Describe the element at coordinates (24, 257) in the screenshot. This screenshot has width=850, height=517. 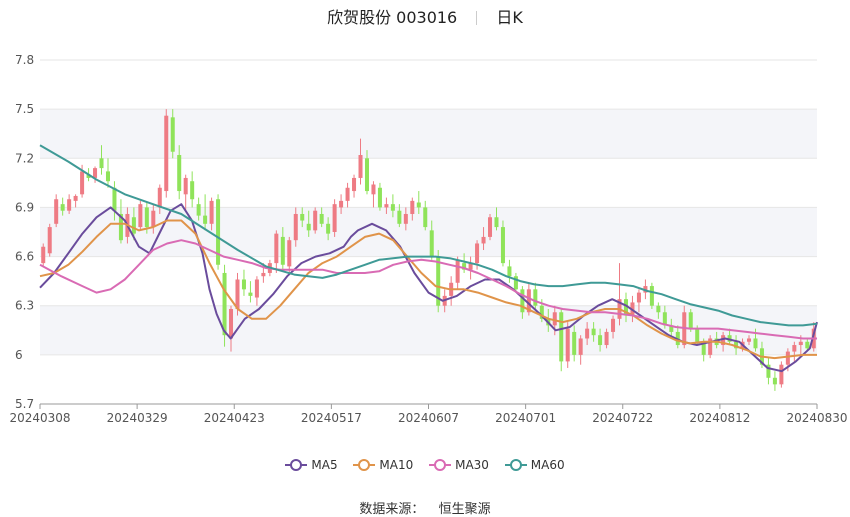
I see `y-tick-label: 6.6` at that location.